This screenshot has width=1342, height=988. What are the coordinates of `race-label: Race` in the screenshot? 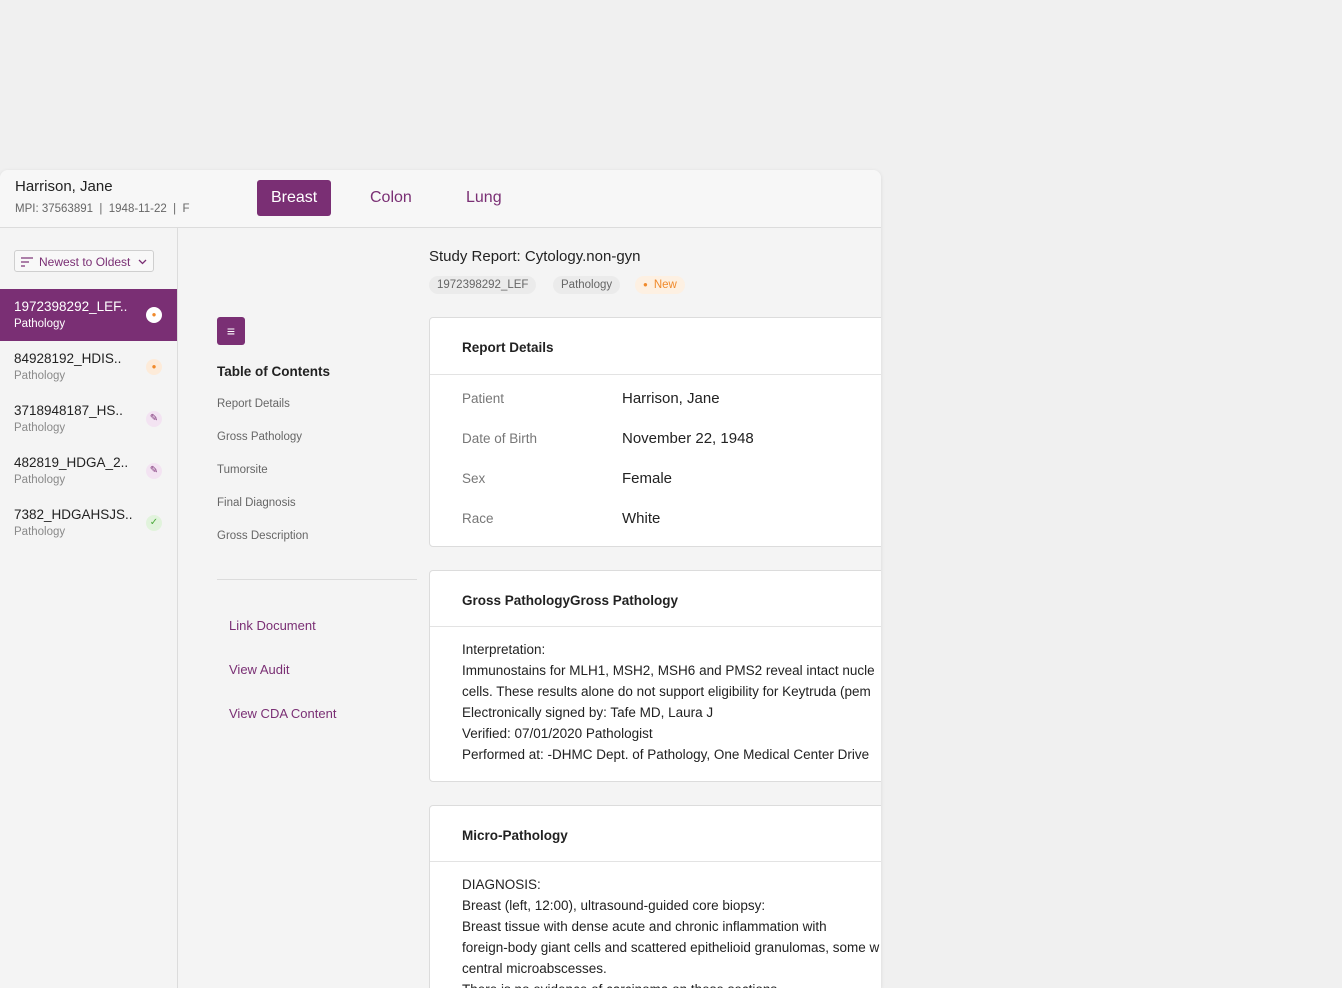 It's located at (478, 518).